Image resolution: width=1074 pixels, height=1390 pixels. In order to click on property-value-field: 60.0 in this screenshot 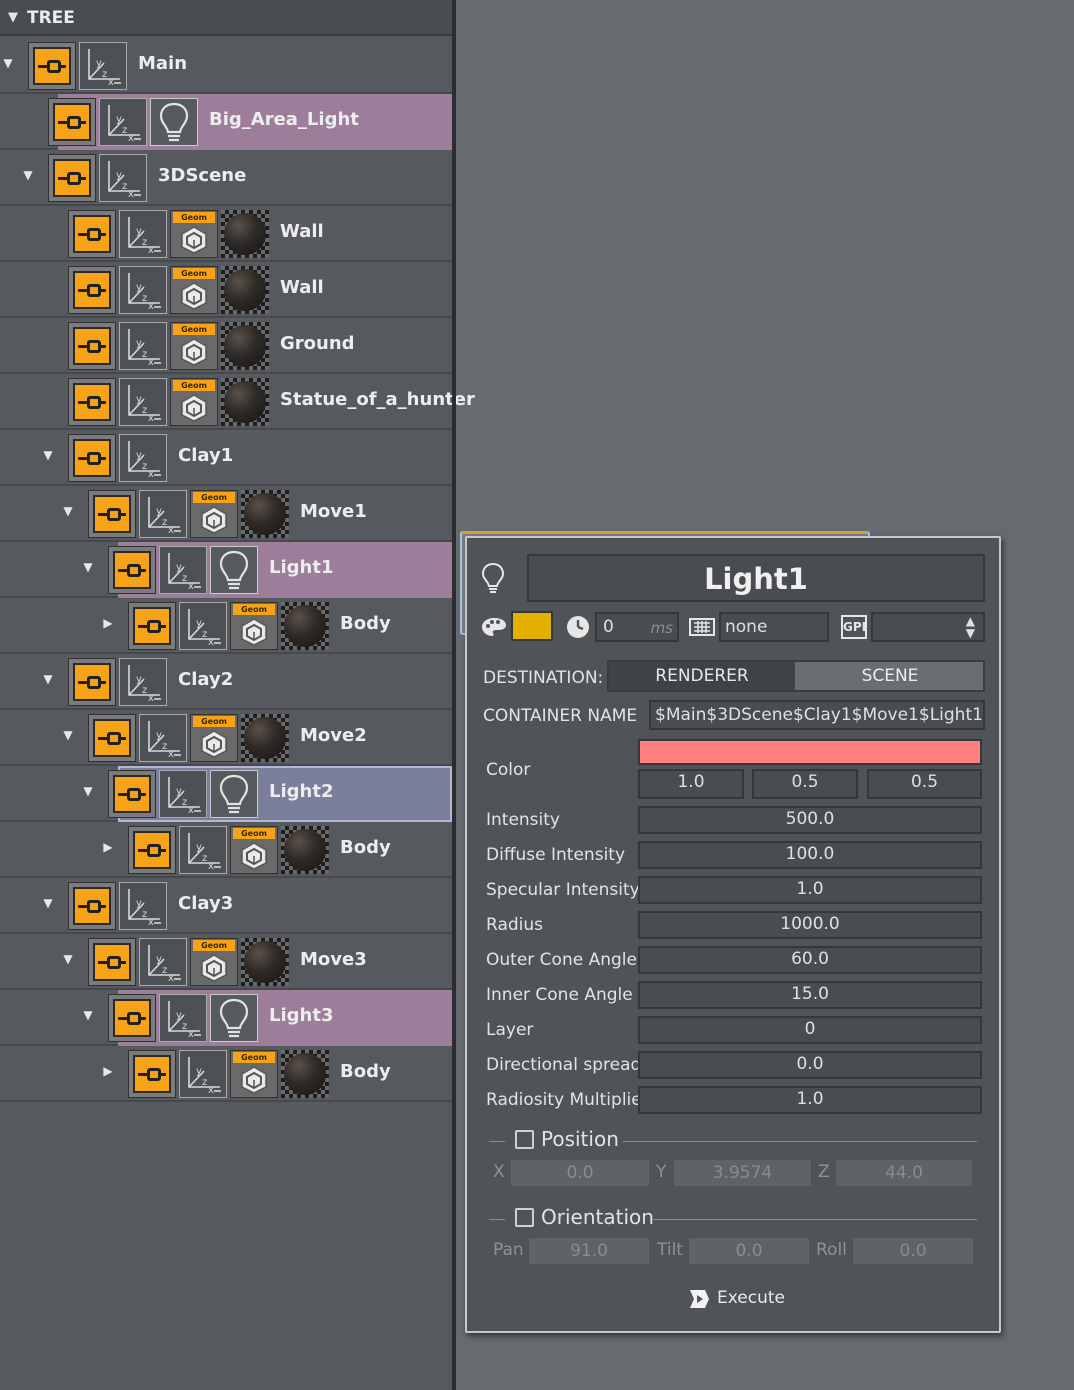, I will do `click(810, 960)`.